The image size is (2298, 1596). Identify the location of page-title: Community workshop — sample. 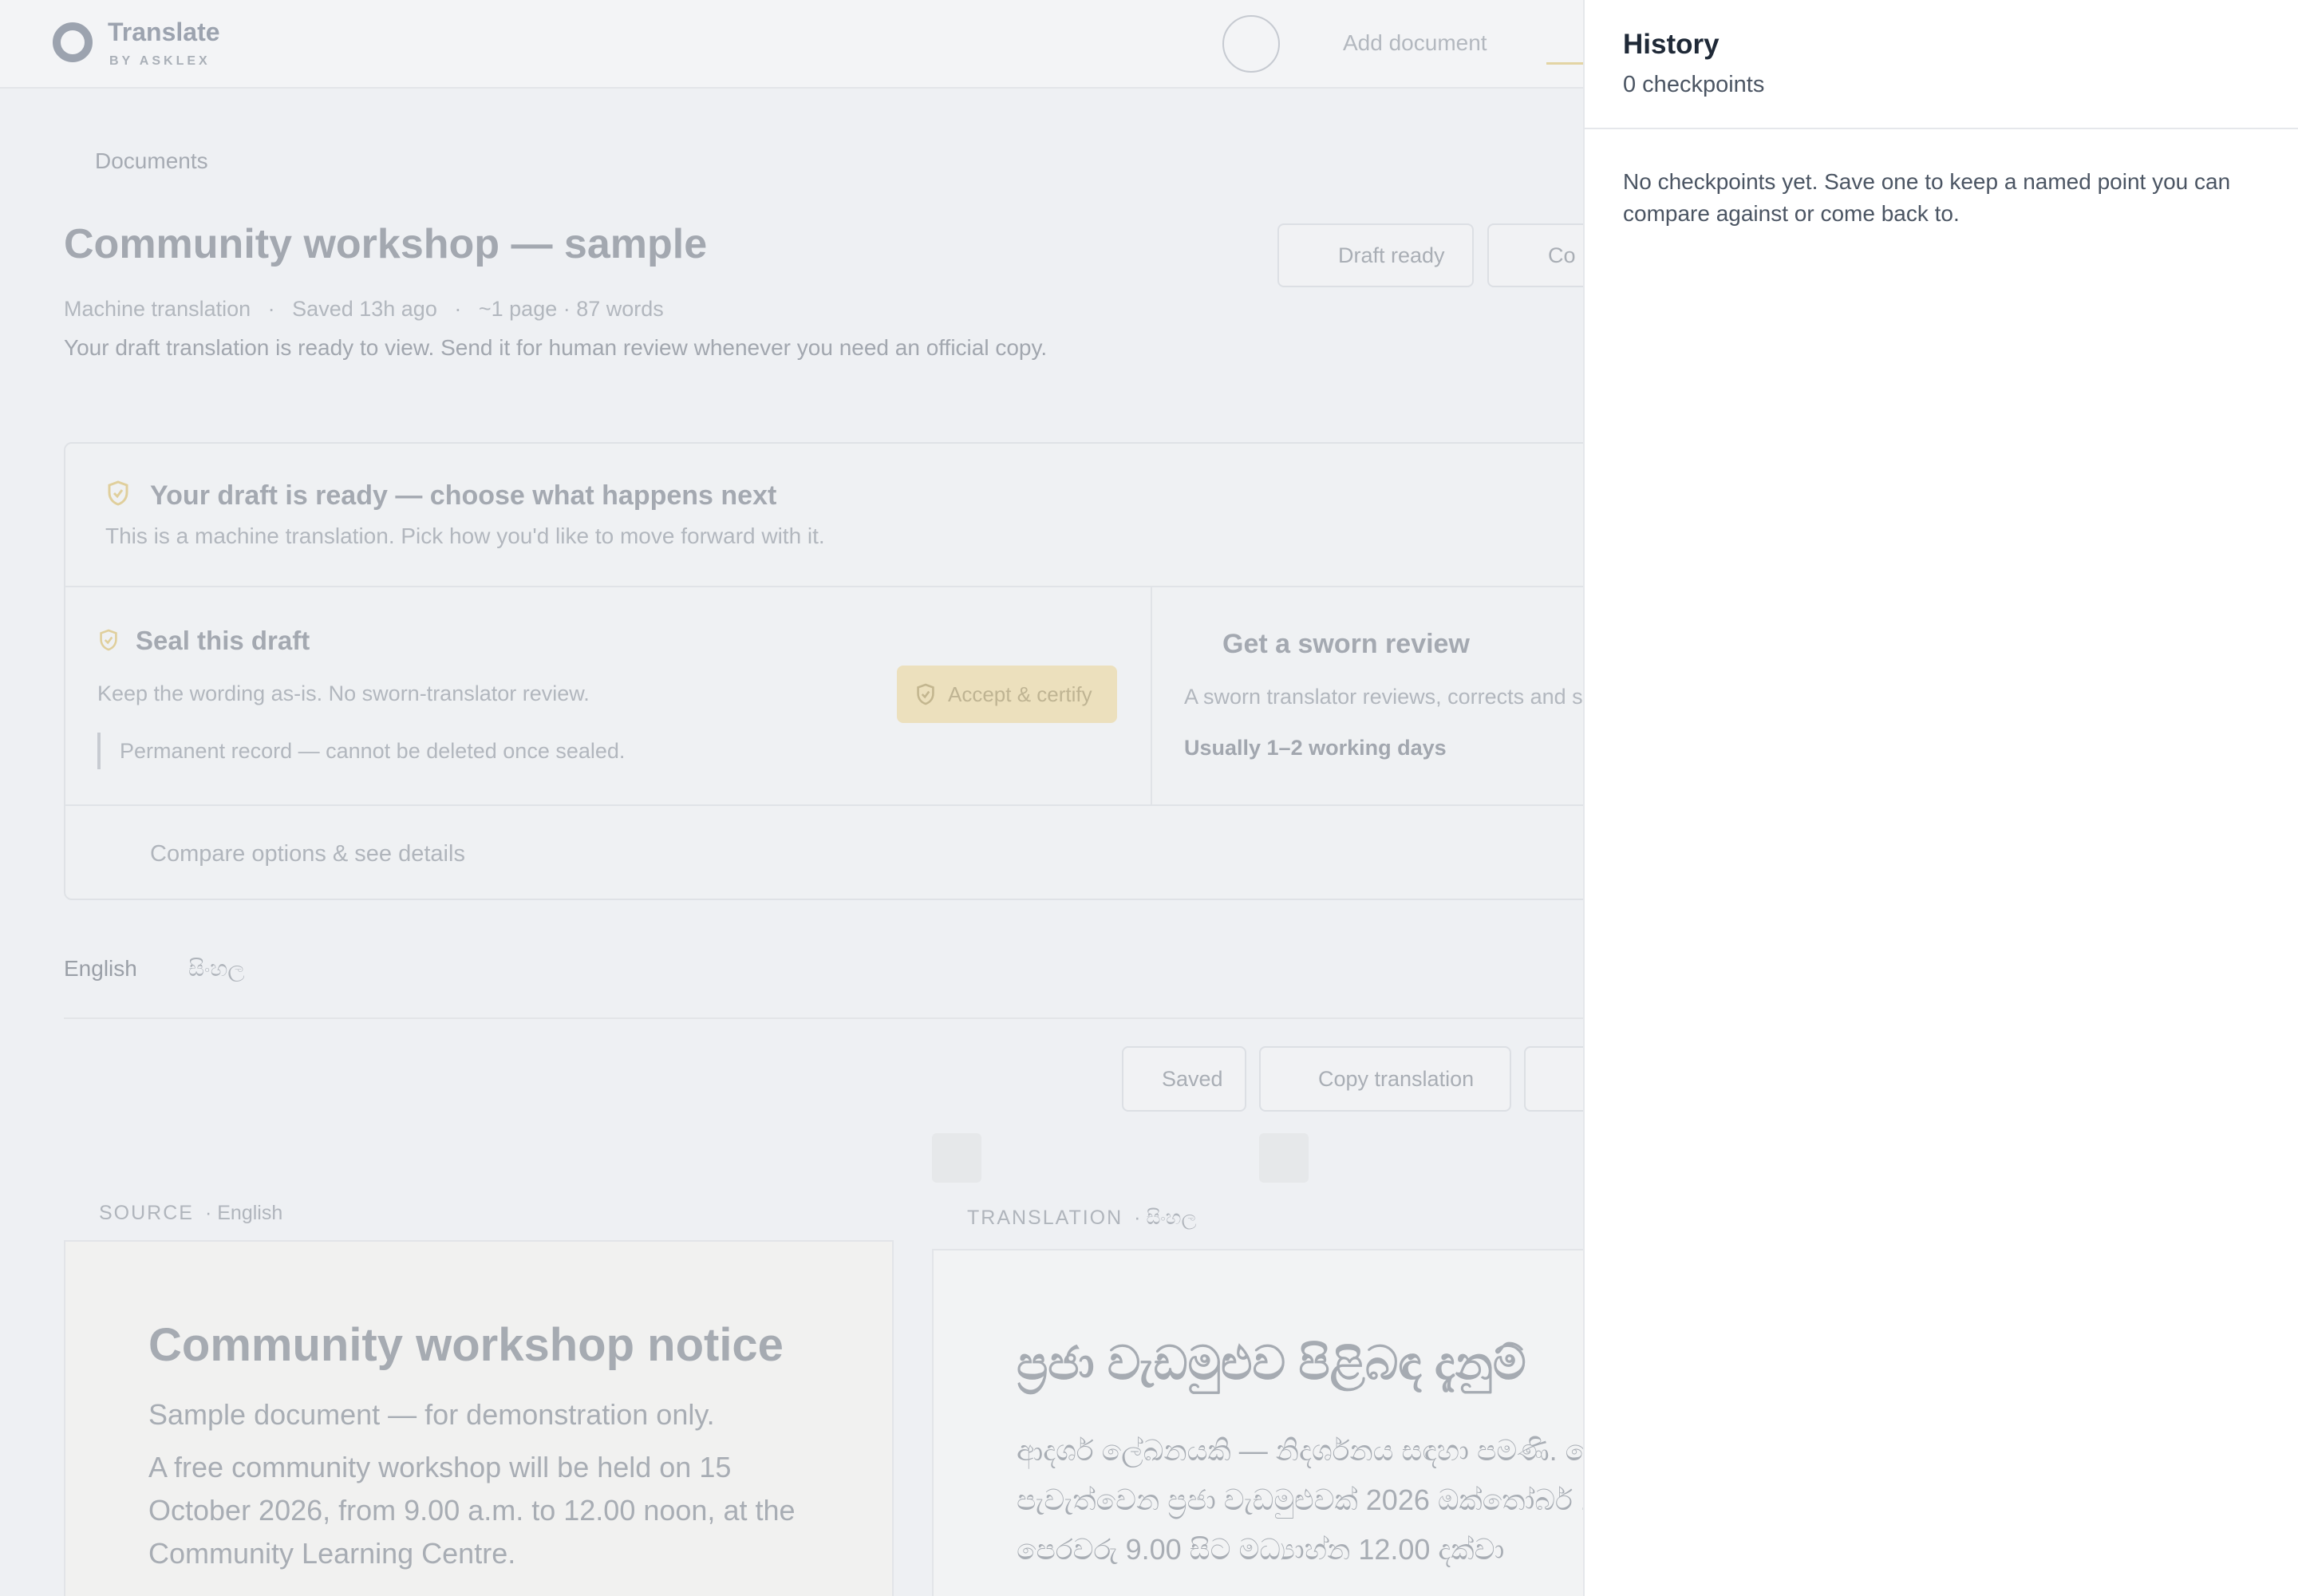
(386, 244).